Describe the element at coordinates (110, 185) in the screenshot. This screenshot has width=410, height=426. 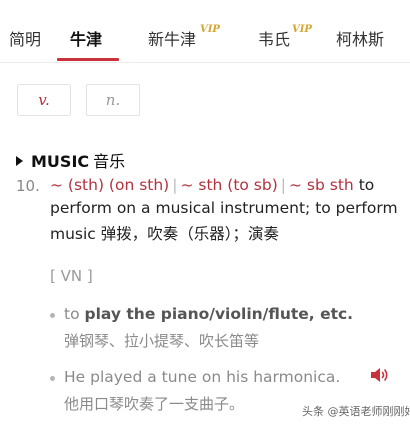
I see `verb-pattern: ~ (sth) (on sth)` at that location.